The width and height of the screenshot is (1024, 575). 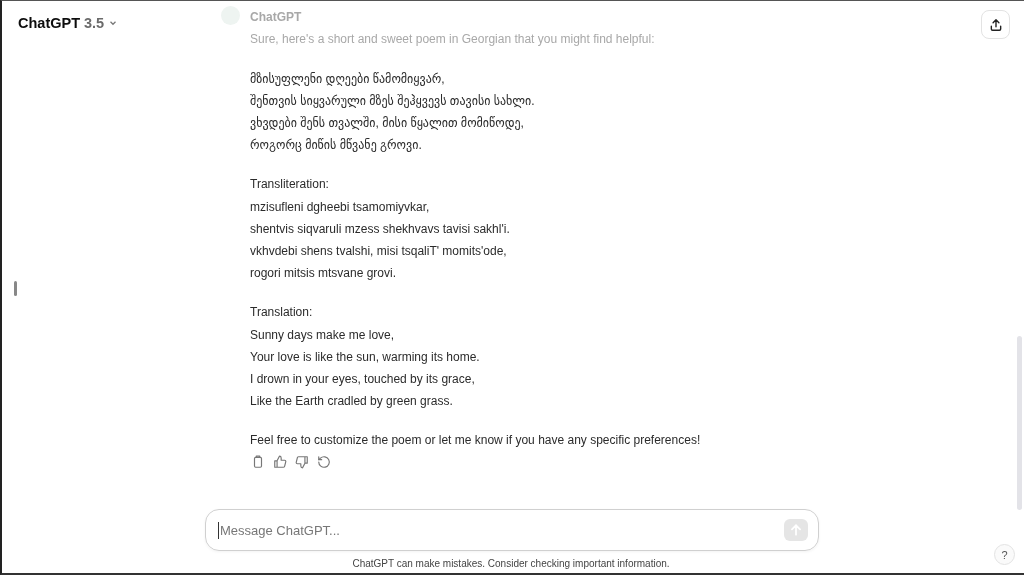 What do you see at coordinates (379, 252) in the screenshot?
I see `message-line: vkhvdebi shens tvalshi, misi tsqaliT' momits'ode,` at bounding box center [379, 252].